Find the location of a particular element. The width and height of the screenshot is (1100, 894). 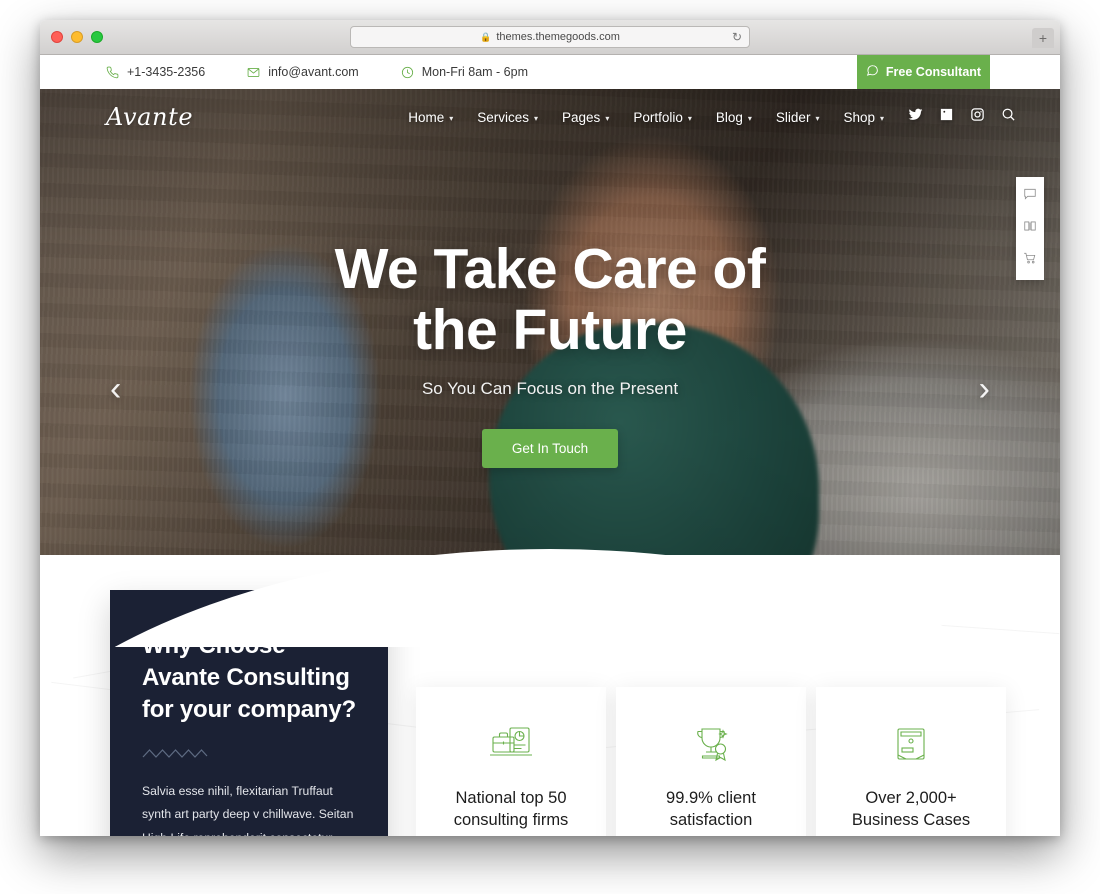

nav-item-blog-label: Blog is located at coordinates (729, 117).